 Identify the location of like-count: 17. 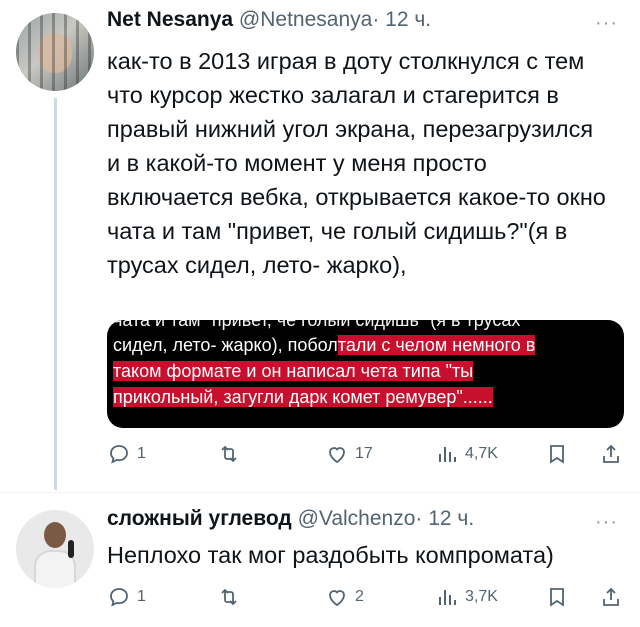
(364, 453).